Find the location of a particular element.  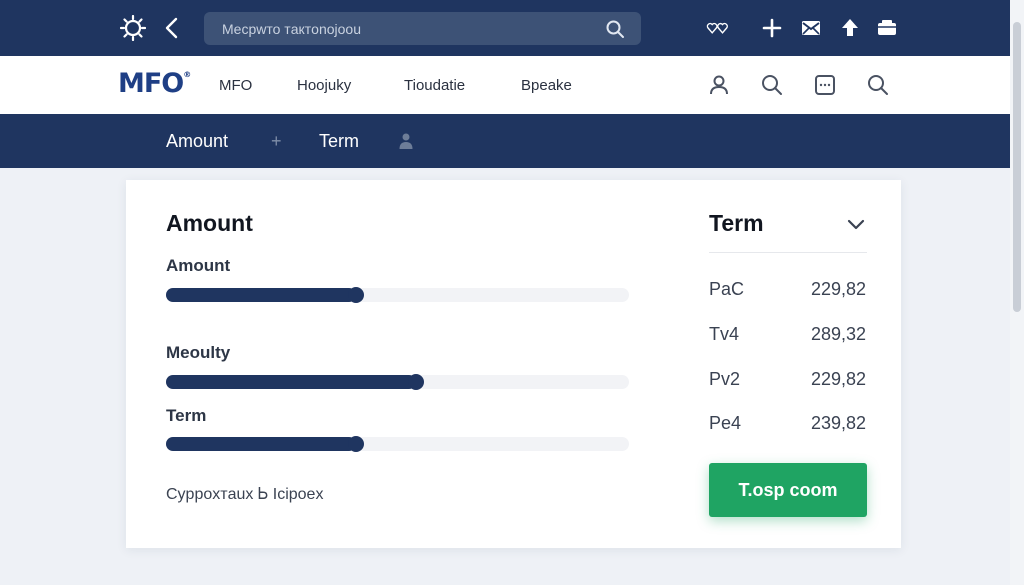

term-row-value: 239,82 is located at coordinates (838, 423).